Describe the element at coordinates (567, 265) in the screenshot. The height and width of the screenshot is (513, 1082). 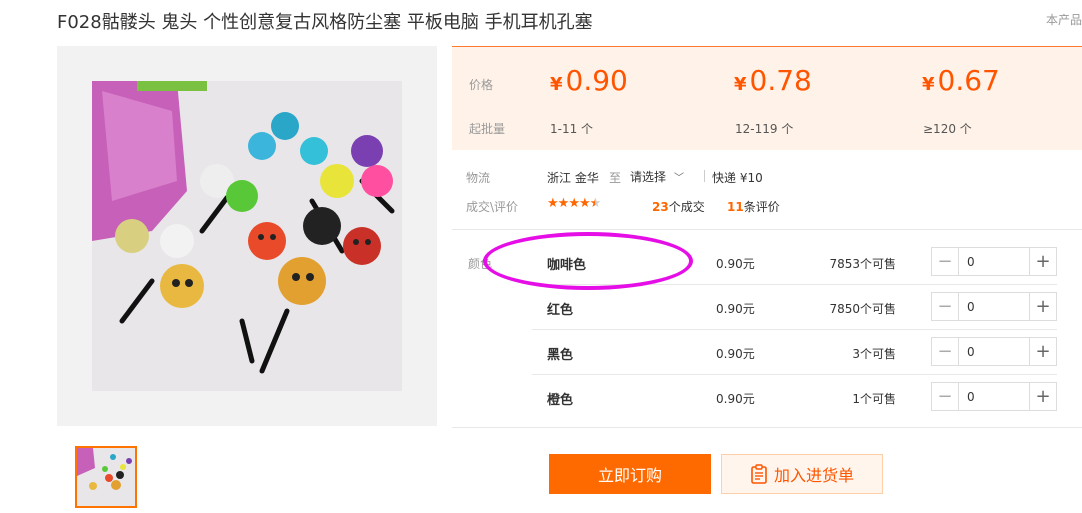
I see `variant-color: 咖啡色` at that location.